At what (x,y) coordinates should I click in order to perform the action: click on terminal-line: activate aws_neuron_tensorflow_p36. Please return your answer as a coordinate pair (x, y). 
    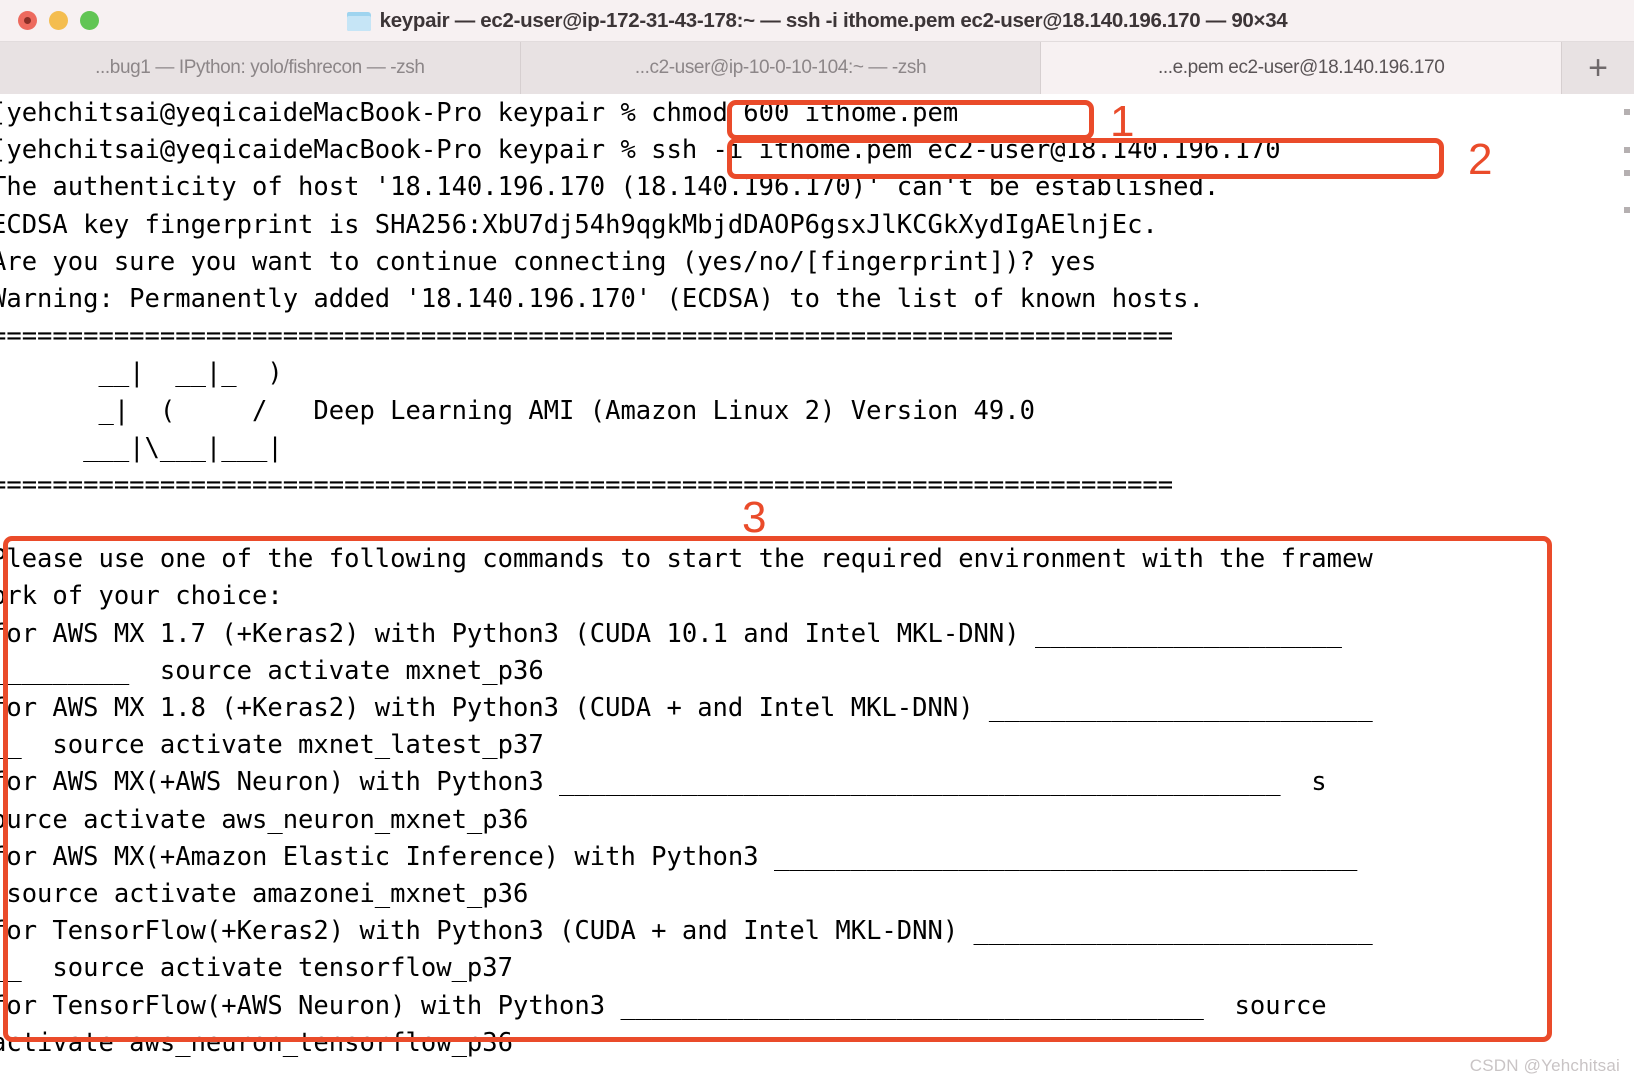
    Looking at the image, I should click on (256, 1042).